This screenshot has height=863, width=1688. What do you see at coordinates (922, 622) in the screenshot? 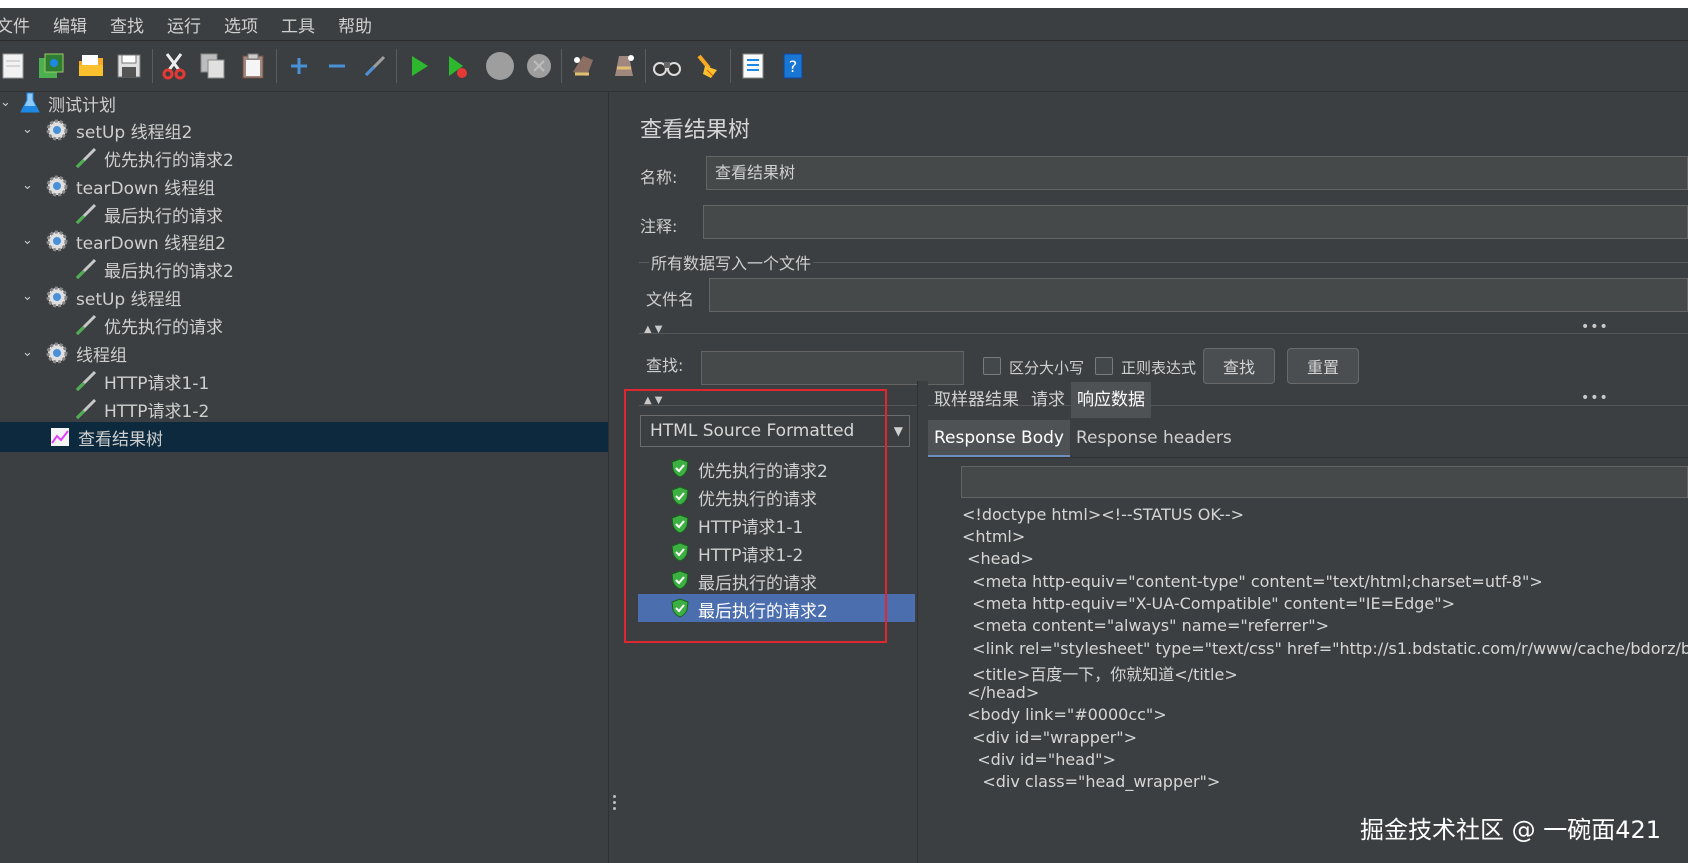
I see `results-split-divider` at bounding box center [922, 622].